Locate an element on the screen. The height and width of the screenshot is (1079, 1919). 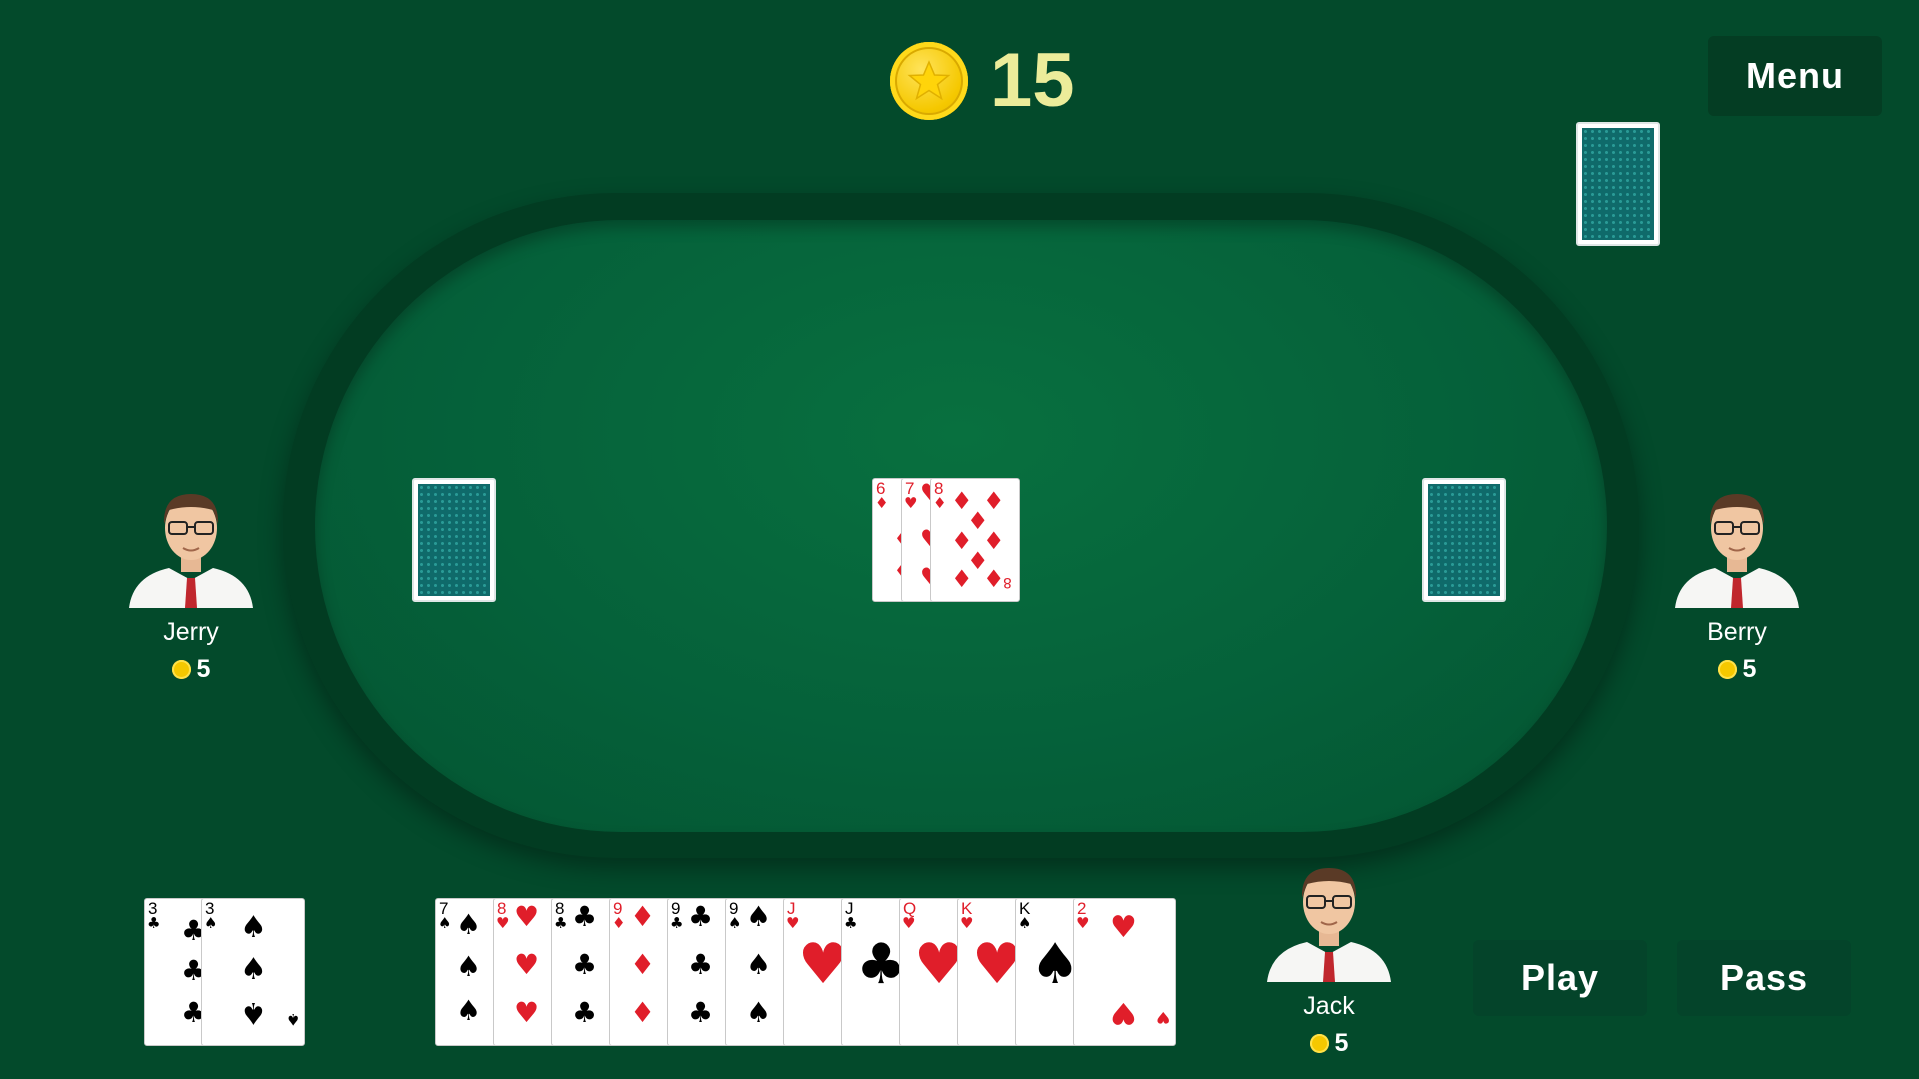
opponent-right-card-back is located at coordinates (1464, 540).